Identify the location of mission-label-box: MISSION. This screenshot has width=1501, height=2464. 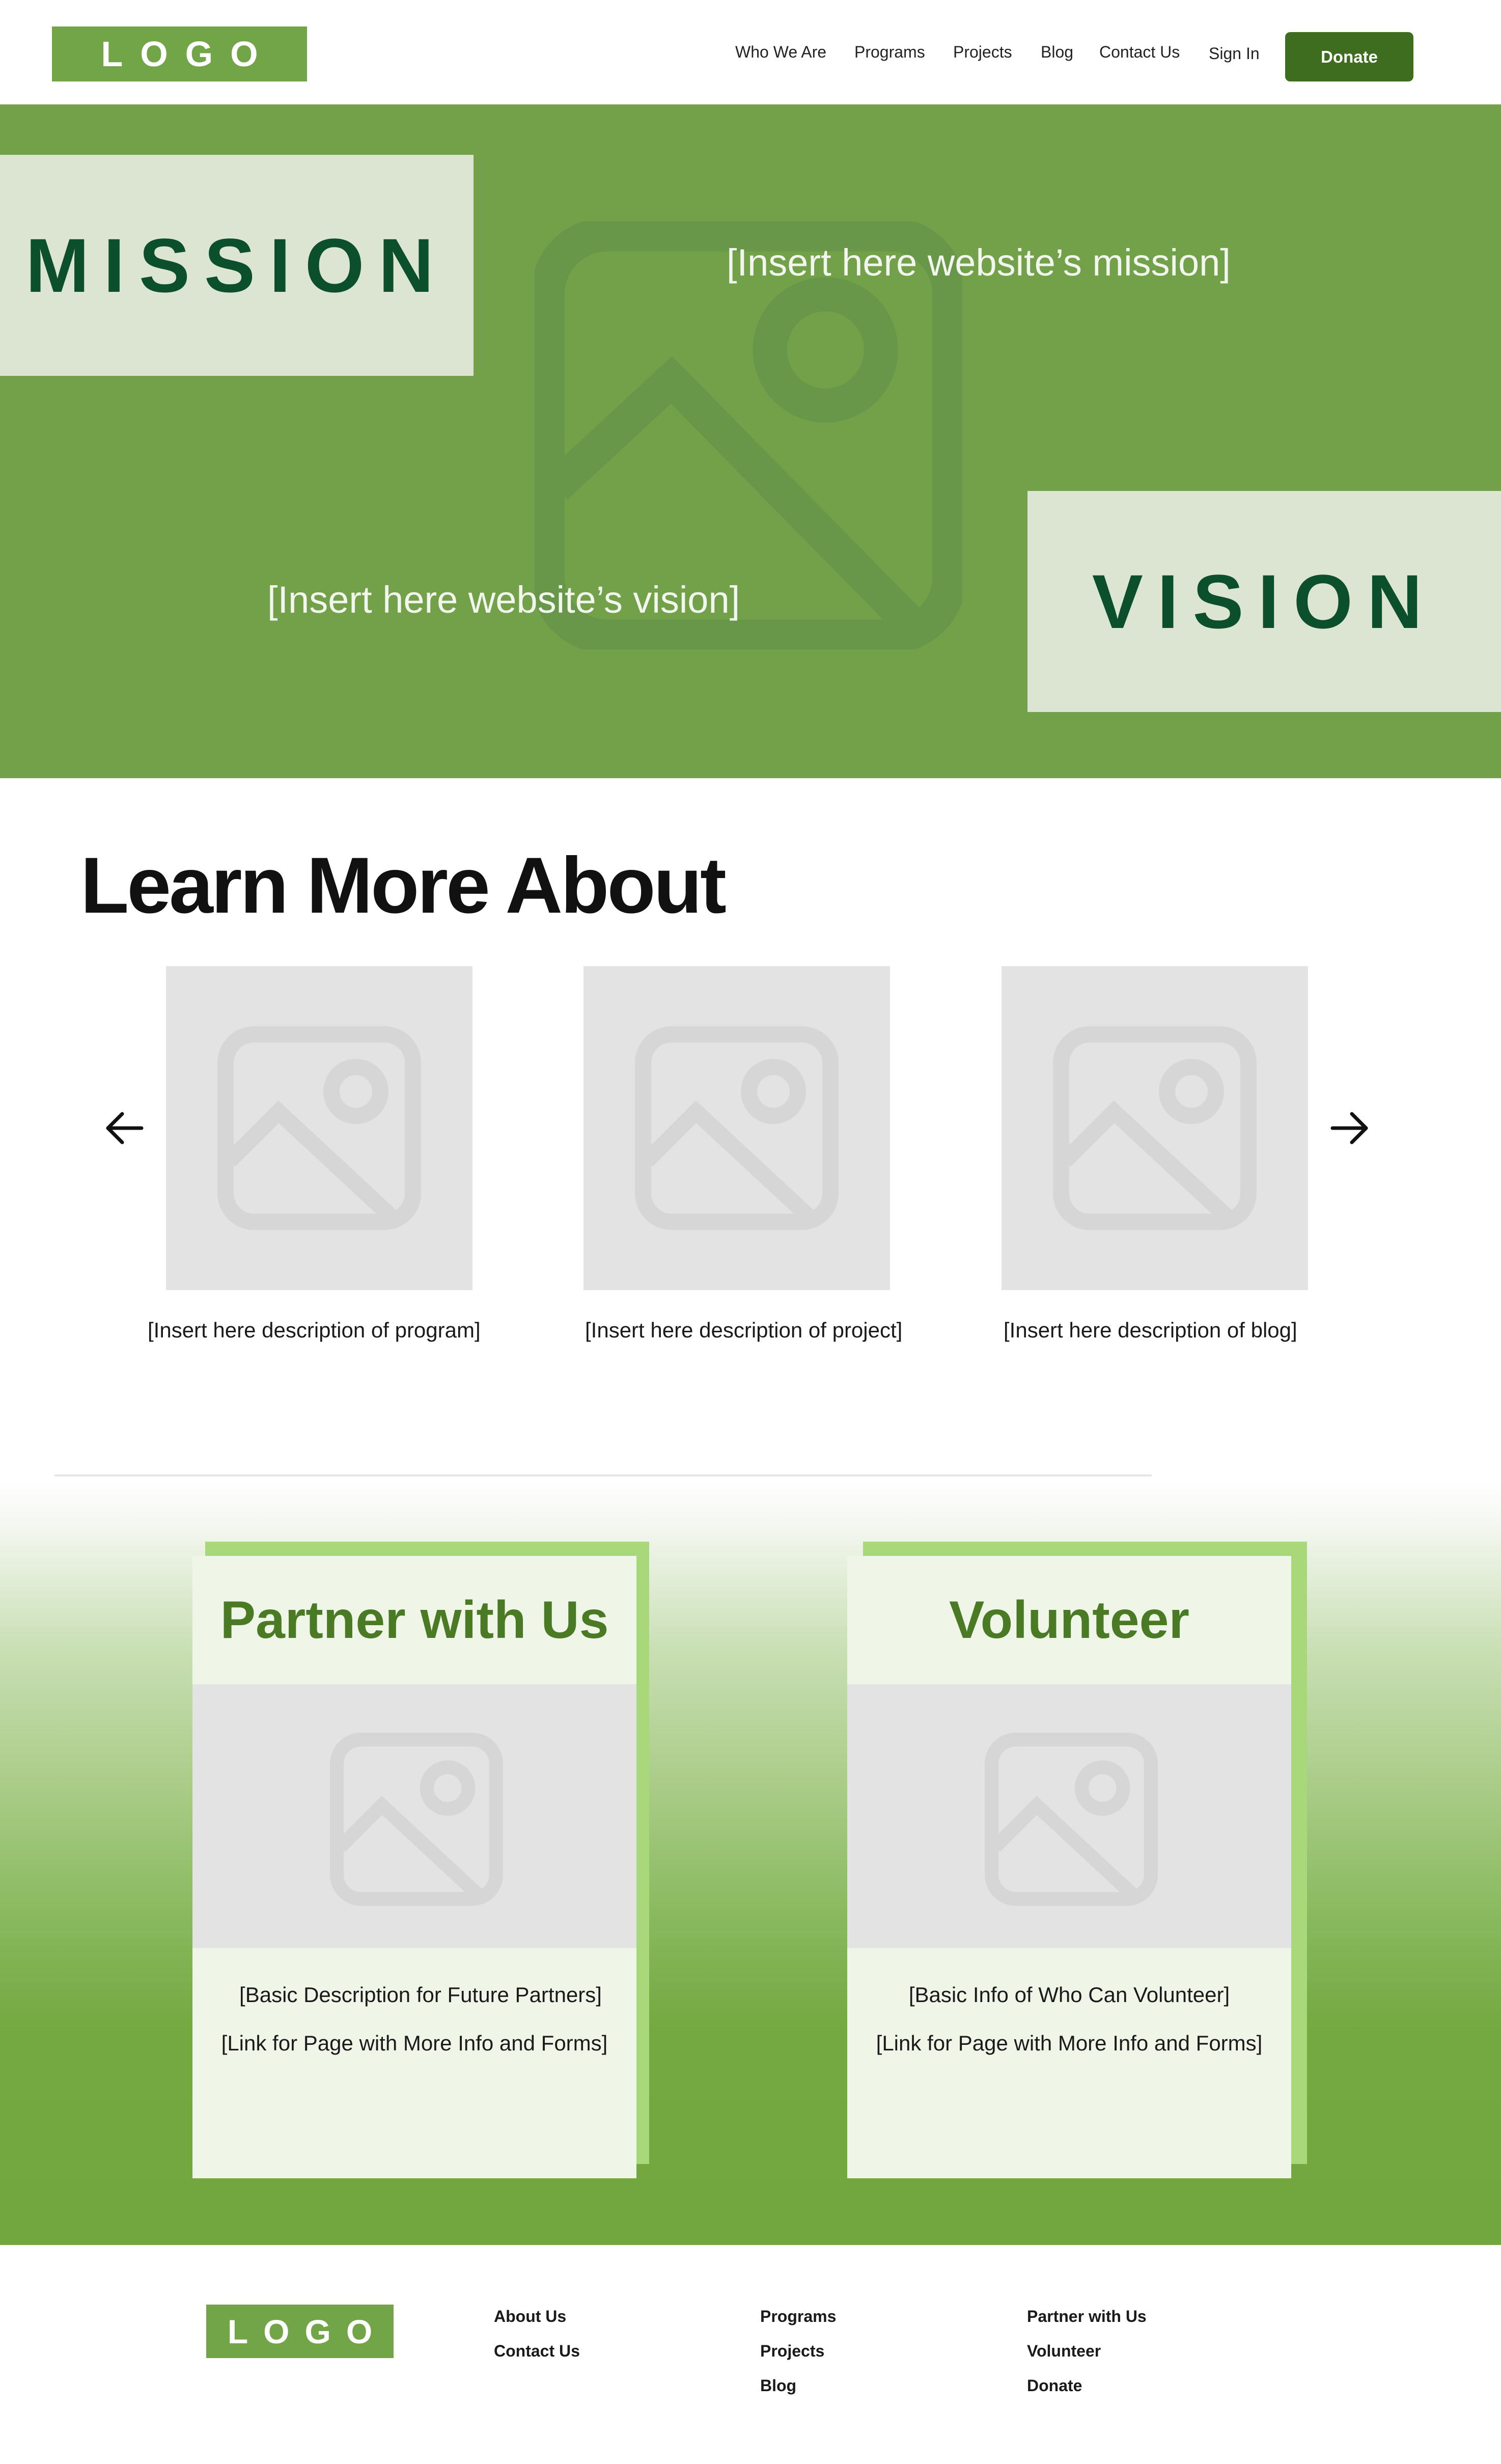
(237, 265).